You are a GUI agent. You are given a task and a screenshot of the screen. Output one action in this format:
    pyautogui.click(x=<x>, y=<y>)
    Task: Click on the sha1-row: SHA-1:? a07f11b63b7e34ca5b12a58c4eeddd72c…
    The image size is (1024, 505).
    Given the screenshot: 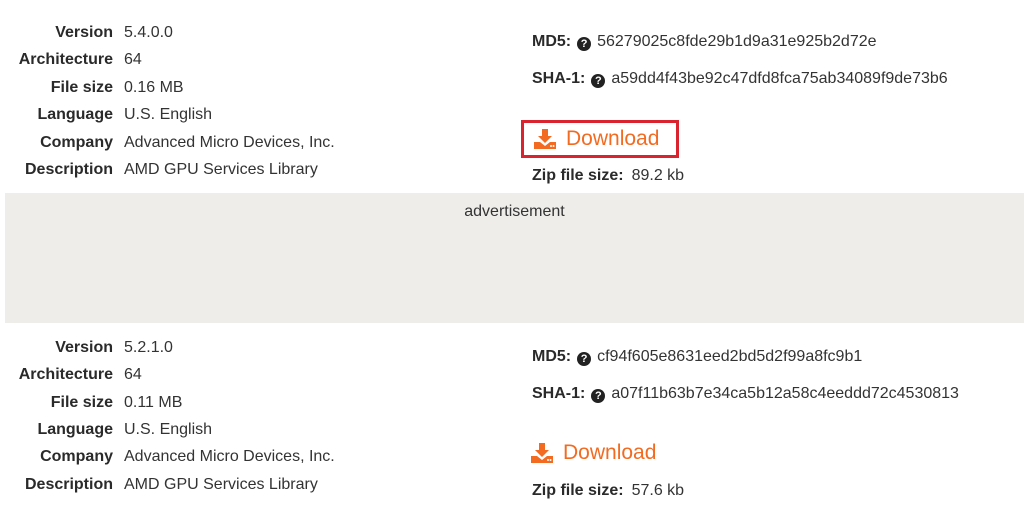 What is the action you would take?
    pyautogui.click(x=745, y=394)
    